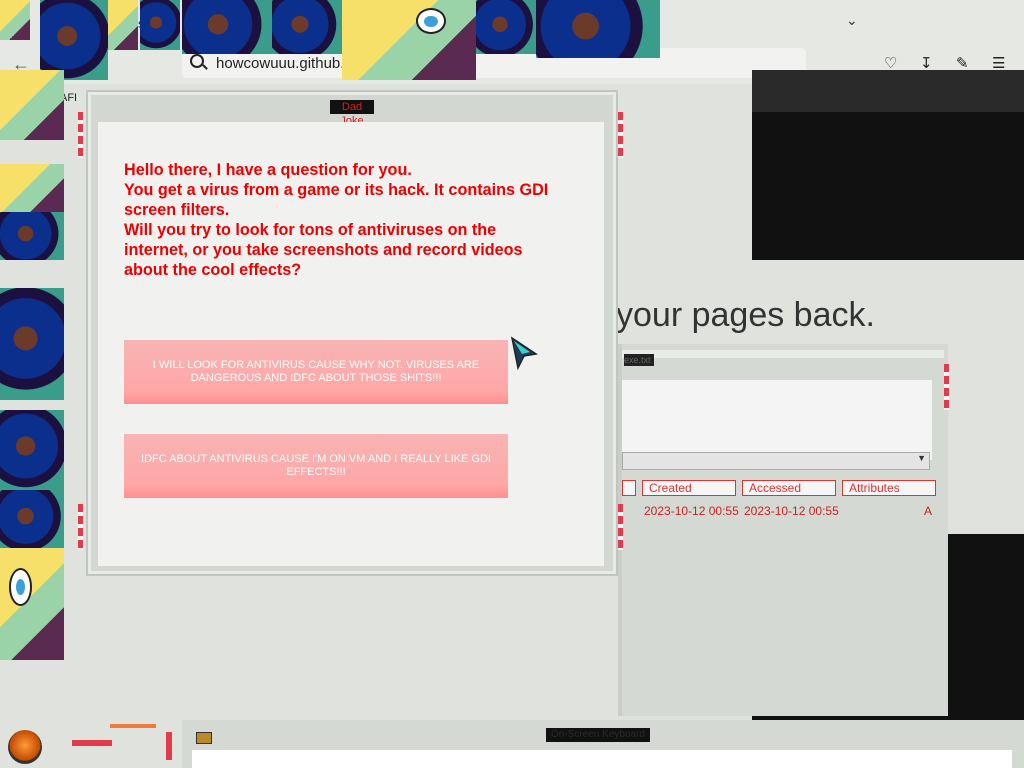  Describe the element at coordinates (777, 420) in the screenshot. I see `explorer-content` at that location.